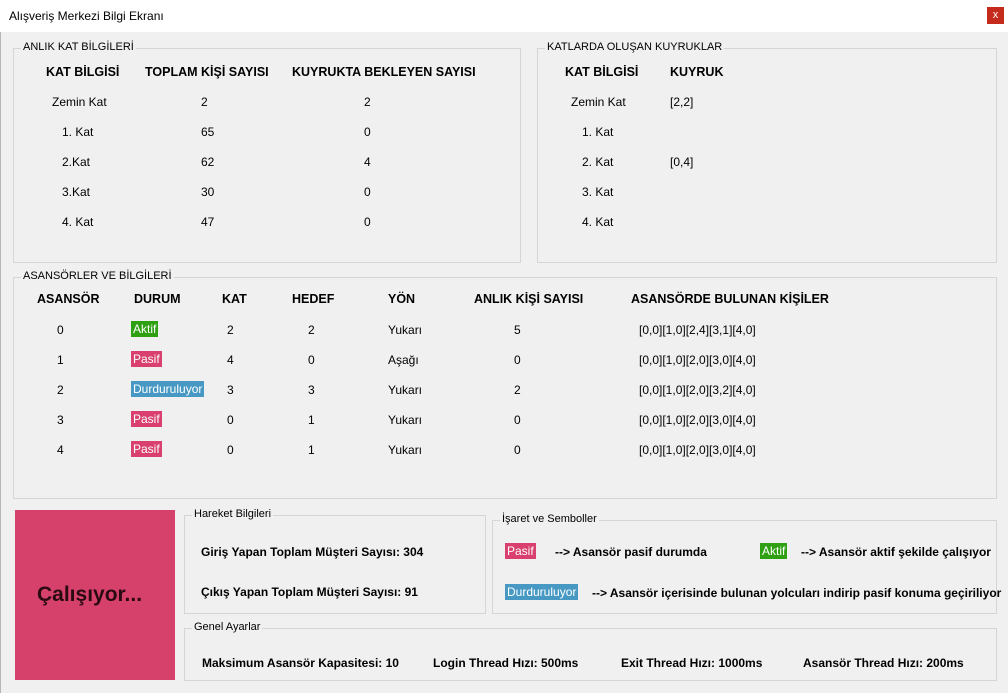 The height and width of the screenshot is (693, 1008). What do you see at coordinates (234, 299) in the screenshot?
I see `elevators-header-floor: KAT` at bounding box center [234, 299].